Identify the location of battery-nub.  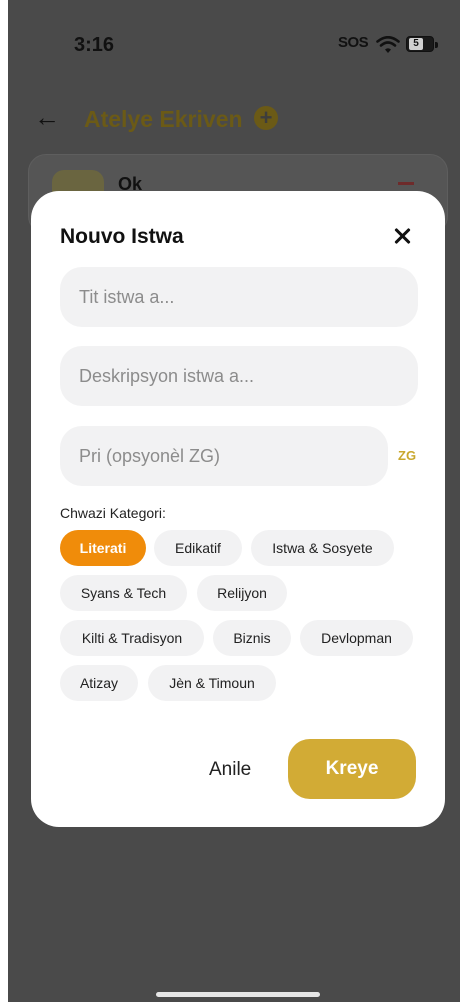
(436, 45).